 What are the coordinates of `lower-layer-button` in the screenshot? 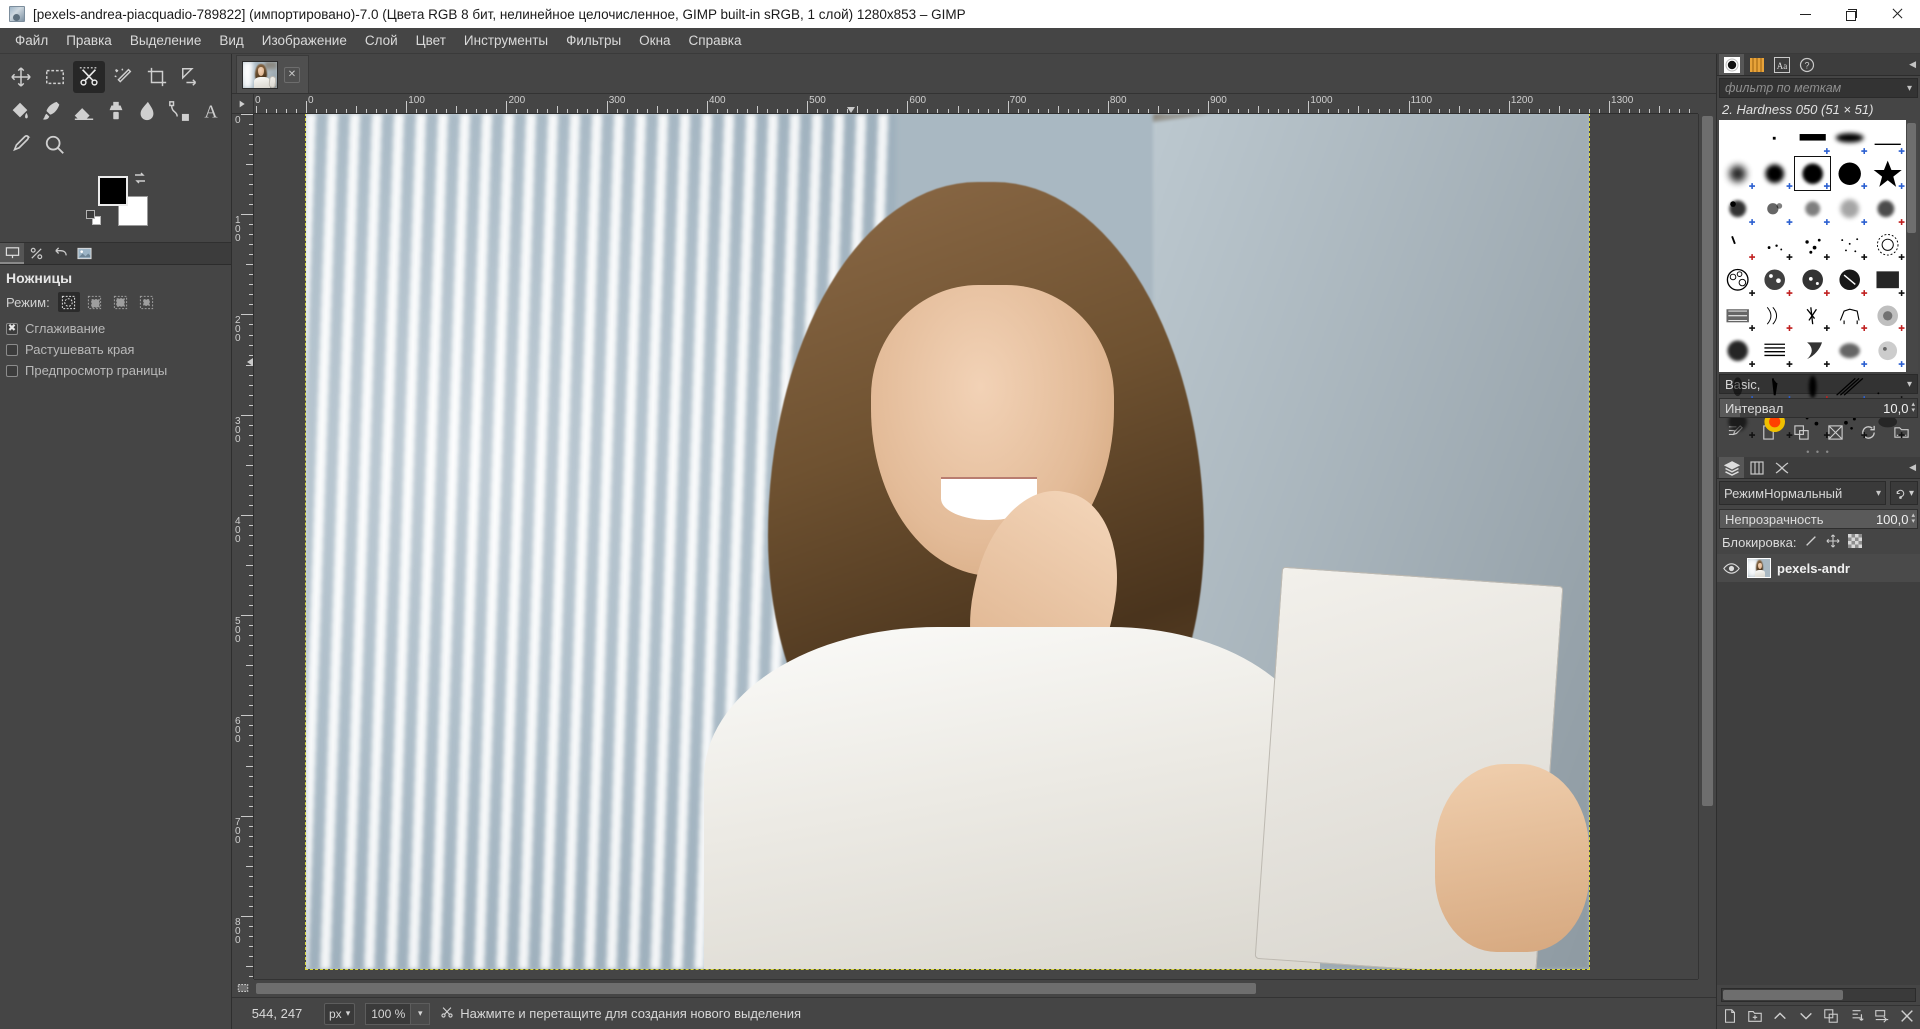 It's located at (1806, 1017).